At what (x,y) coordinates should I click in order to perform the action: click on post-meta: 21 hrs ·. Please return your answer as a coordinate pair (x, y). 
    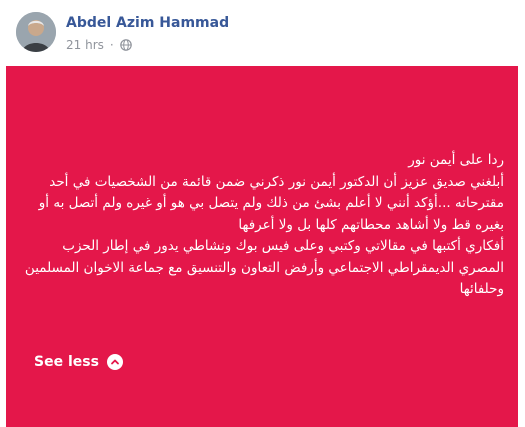
    Looking at the image, I should click on (99, 45).